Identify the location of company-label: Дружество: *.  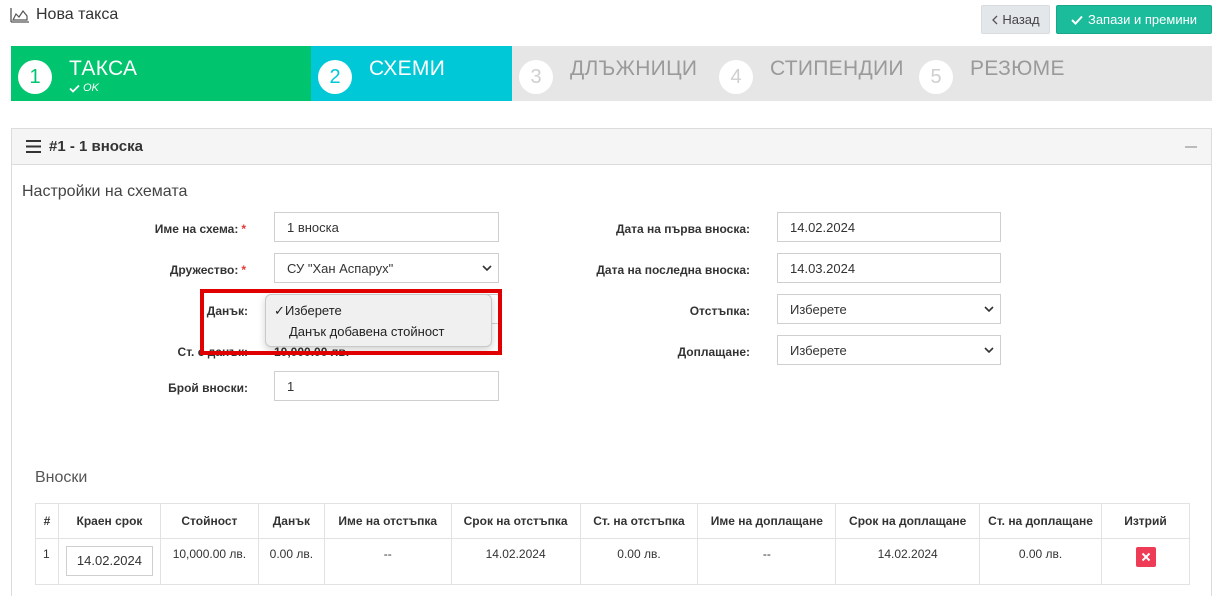
(207, 270).